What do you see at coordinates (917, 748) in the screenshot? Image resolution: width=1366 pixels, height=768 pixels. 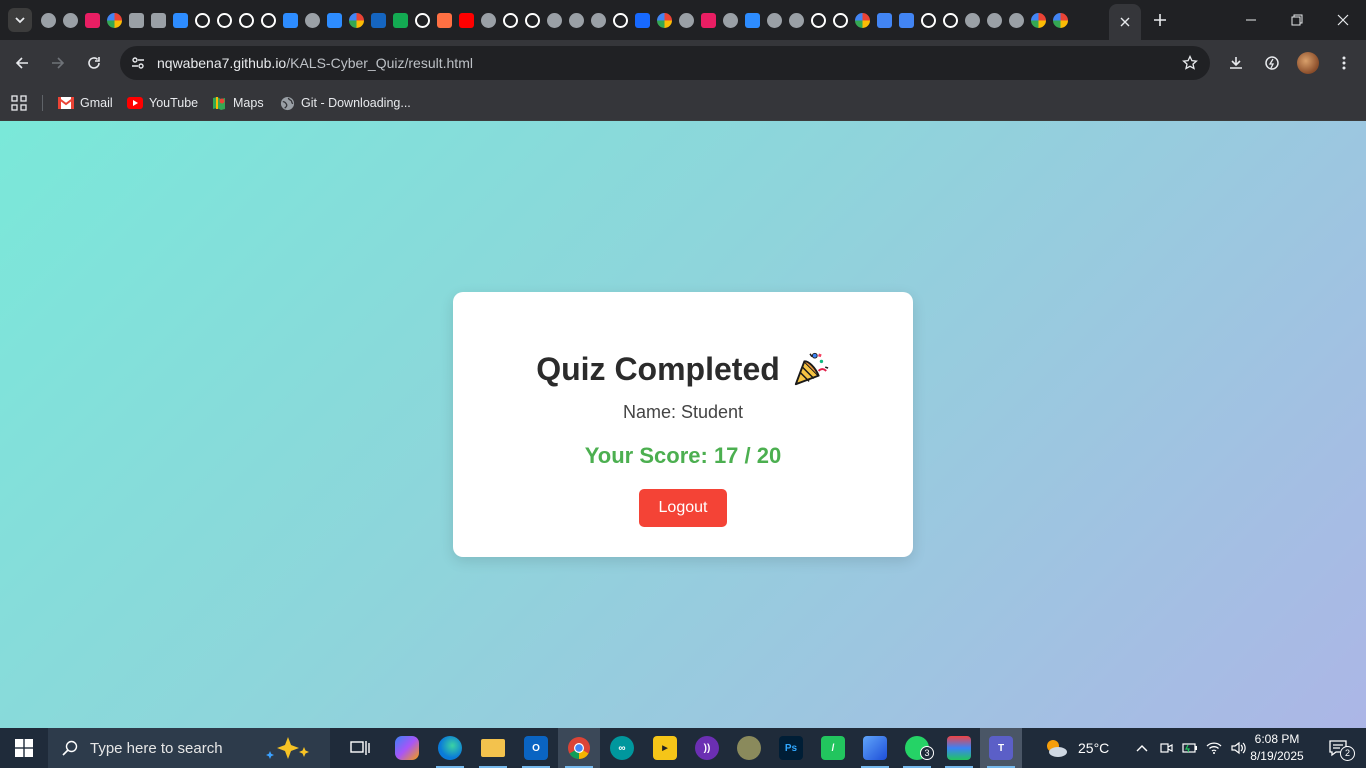 I see `taskbar-whatsapp: 3` at bounding box center [917, 748].